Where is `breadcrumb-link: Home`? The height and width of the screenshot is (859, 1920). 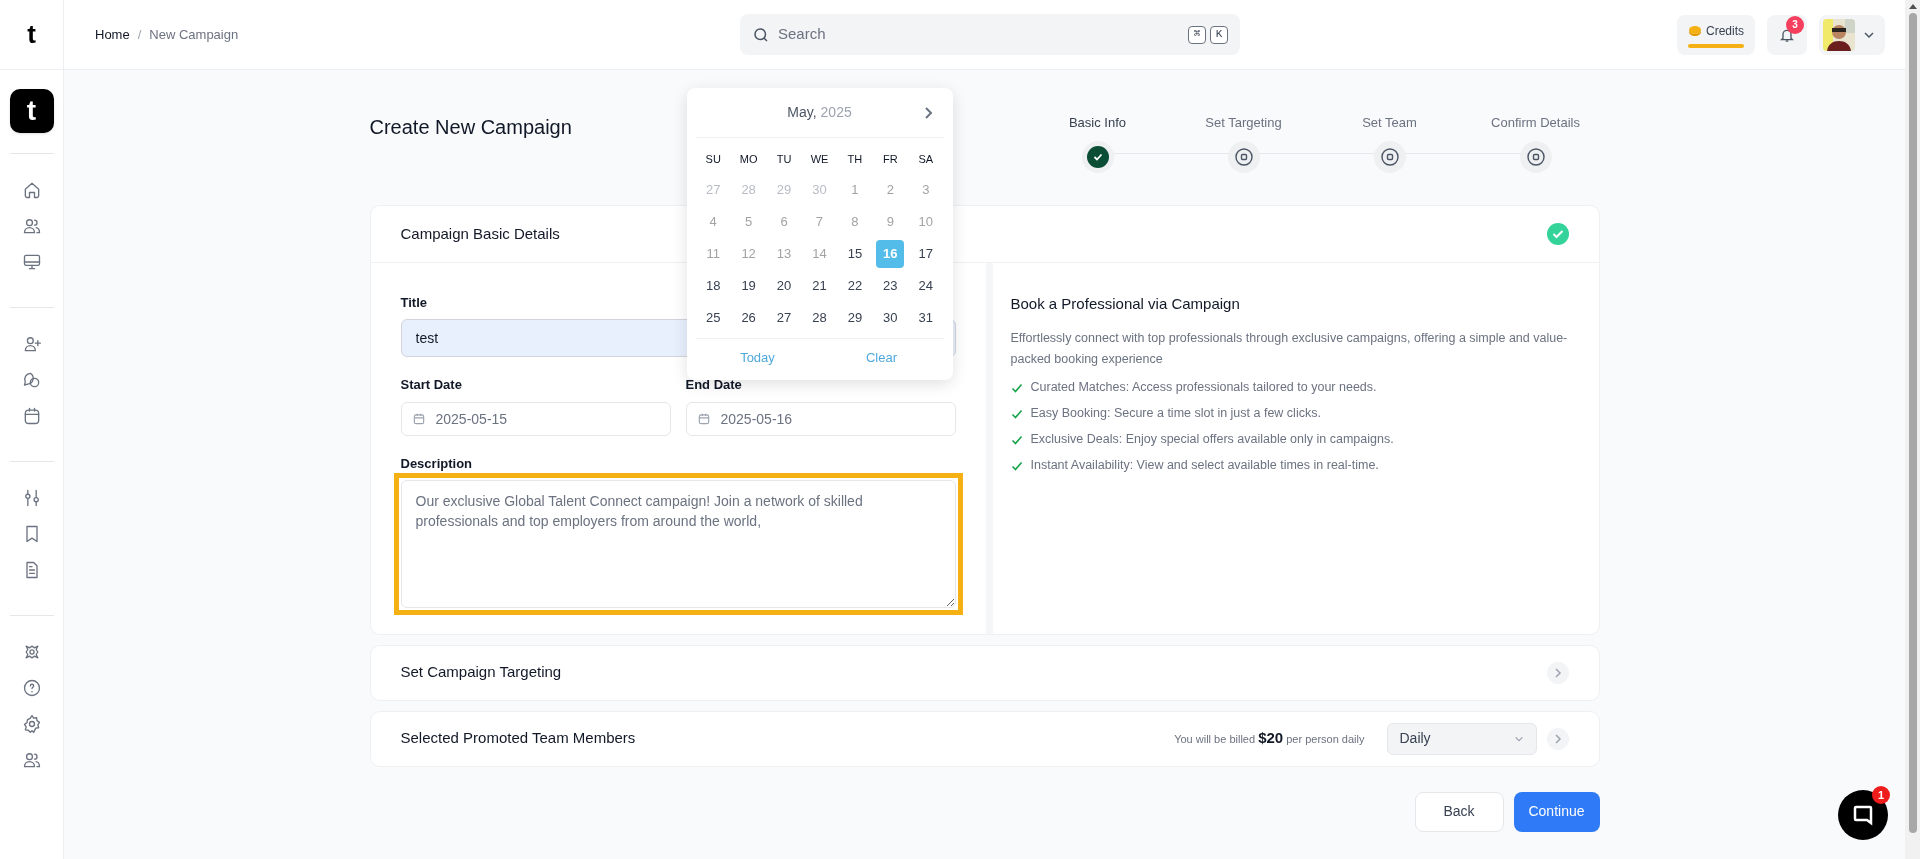
breadcrumb-link: Home is located at coordinates (112, 34).